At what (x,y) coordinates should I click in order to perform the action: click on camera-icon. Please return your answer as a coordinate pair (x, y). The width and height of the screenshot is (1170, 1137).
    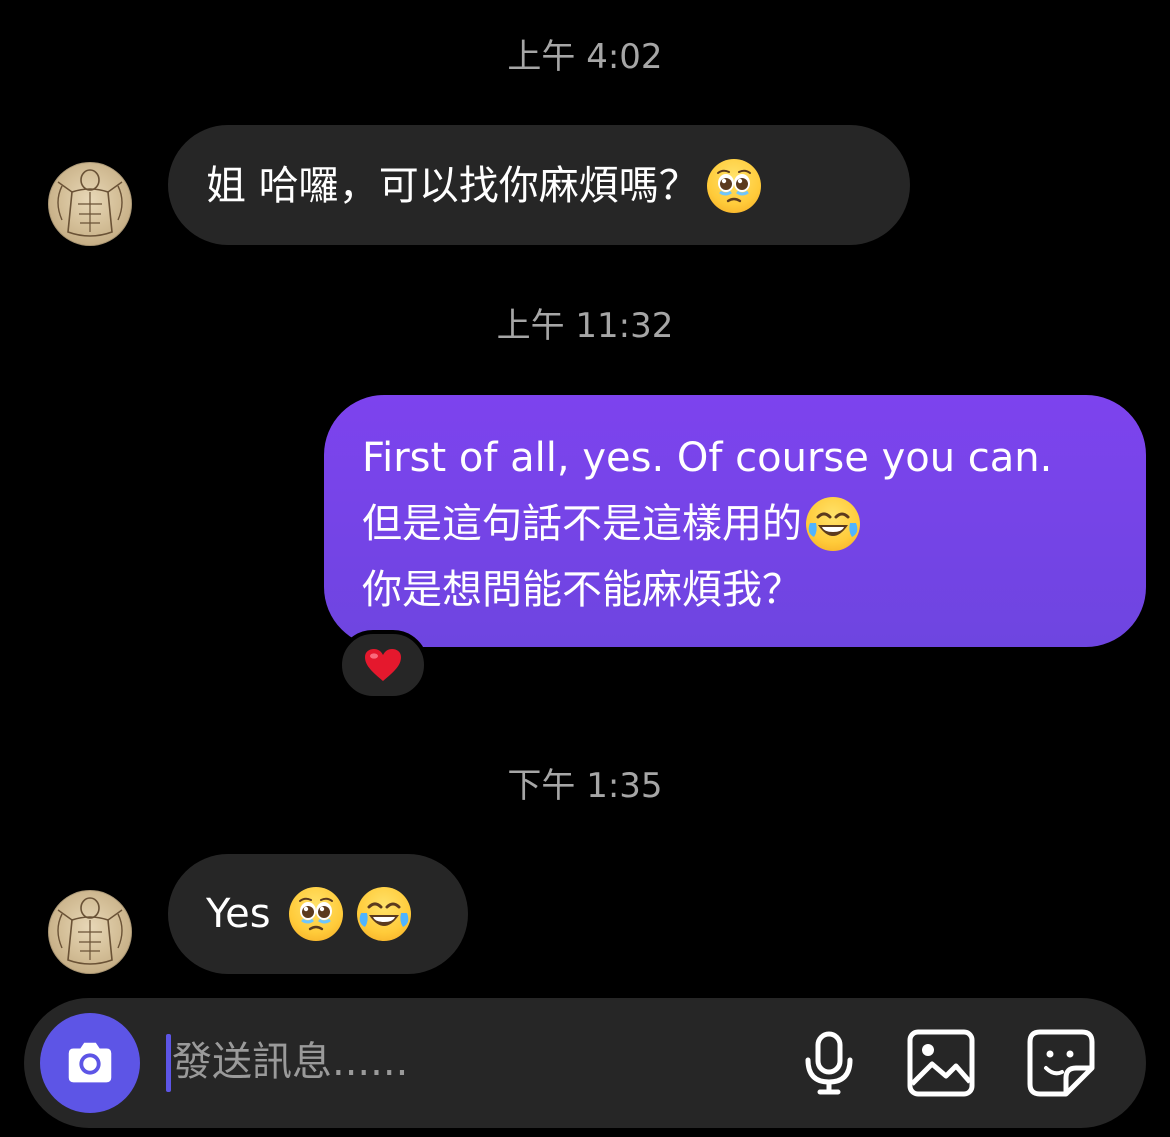
    Looking at the image, I should click on (90, 1062).